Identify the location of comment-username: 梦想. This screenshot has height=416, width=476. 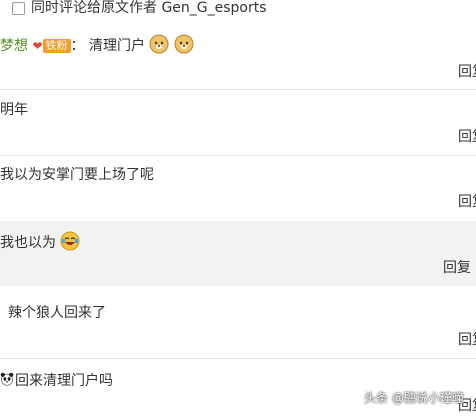
(14, 46).